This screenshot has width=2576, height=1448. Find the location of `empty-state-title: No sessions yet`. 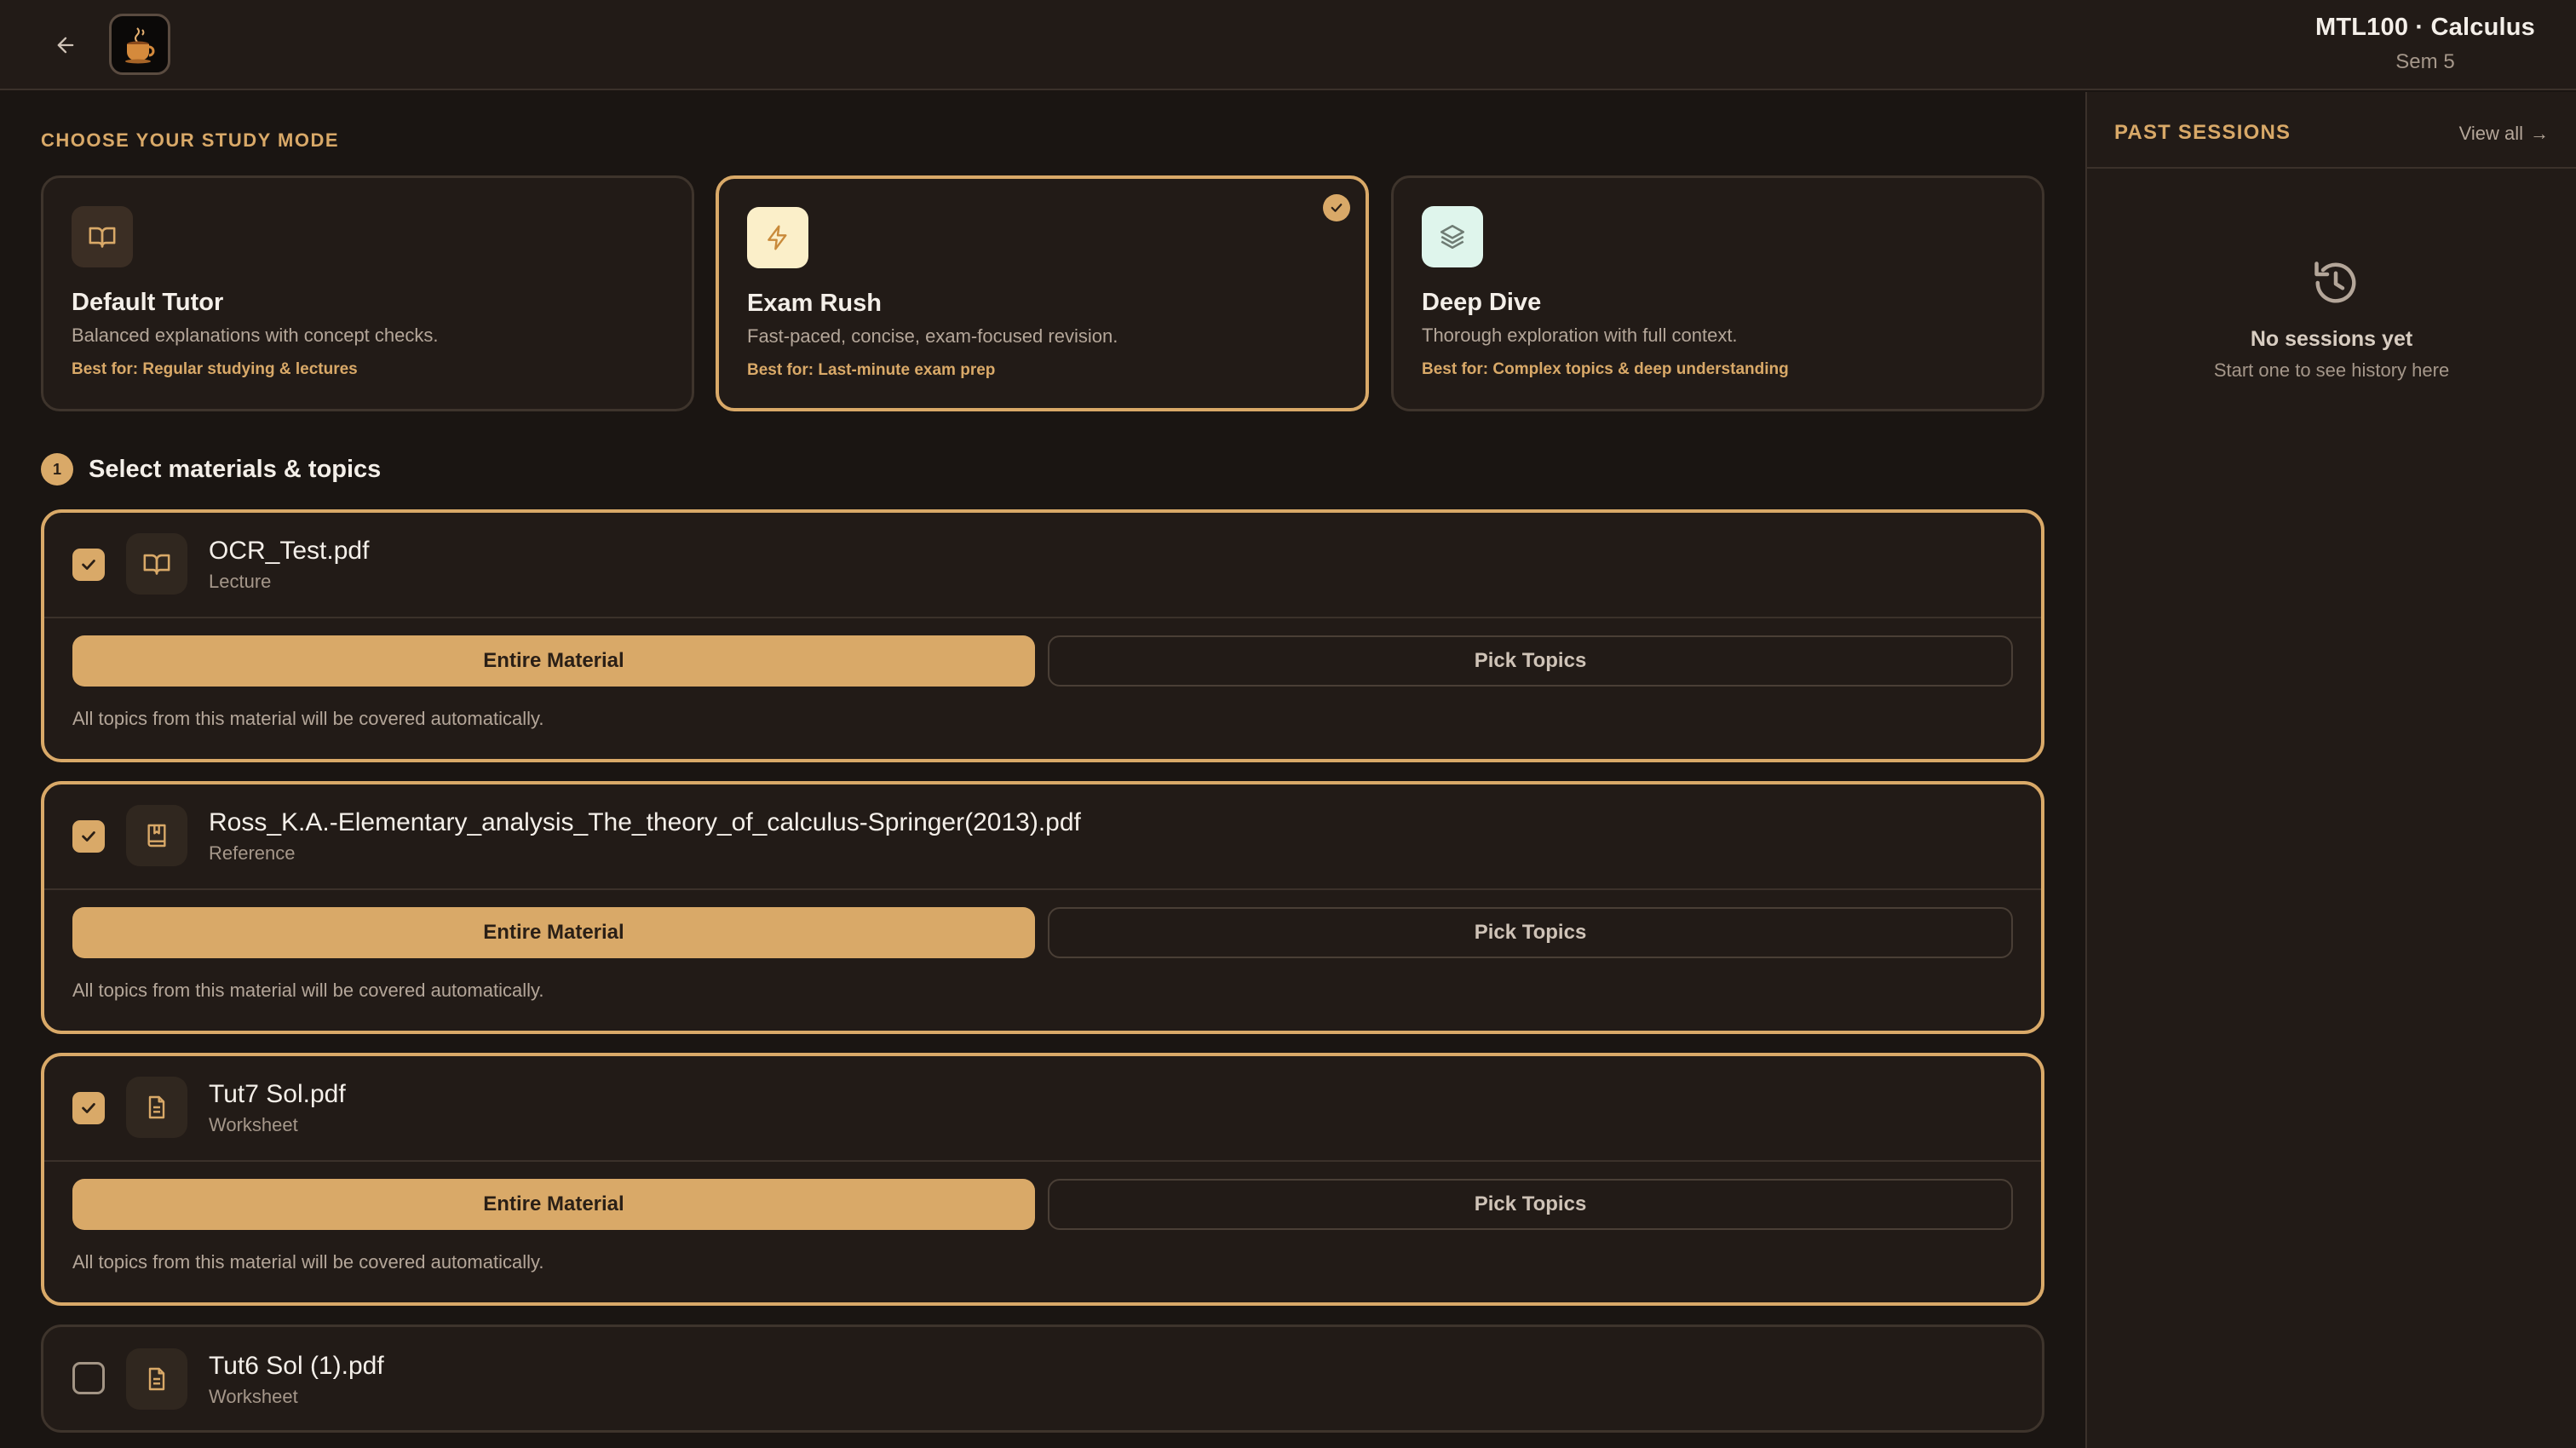

empty-state-title: No sessions yet is located at coordinates (2332, 339).